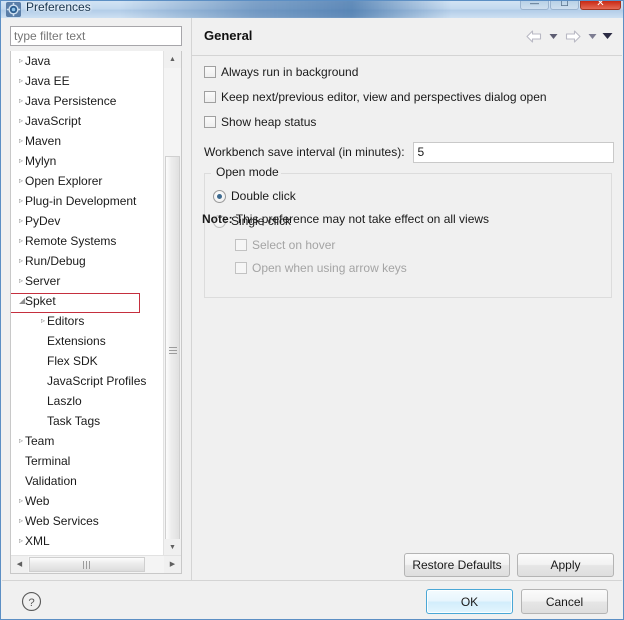  I want to click on tree-item-label: Laszlo, so click(64, 401).